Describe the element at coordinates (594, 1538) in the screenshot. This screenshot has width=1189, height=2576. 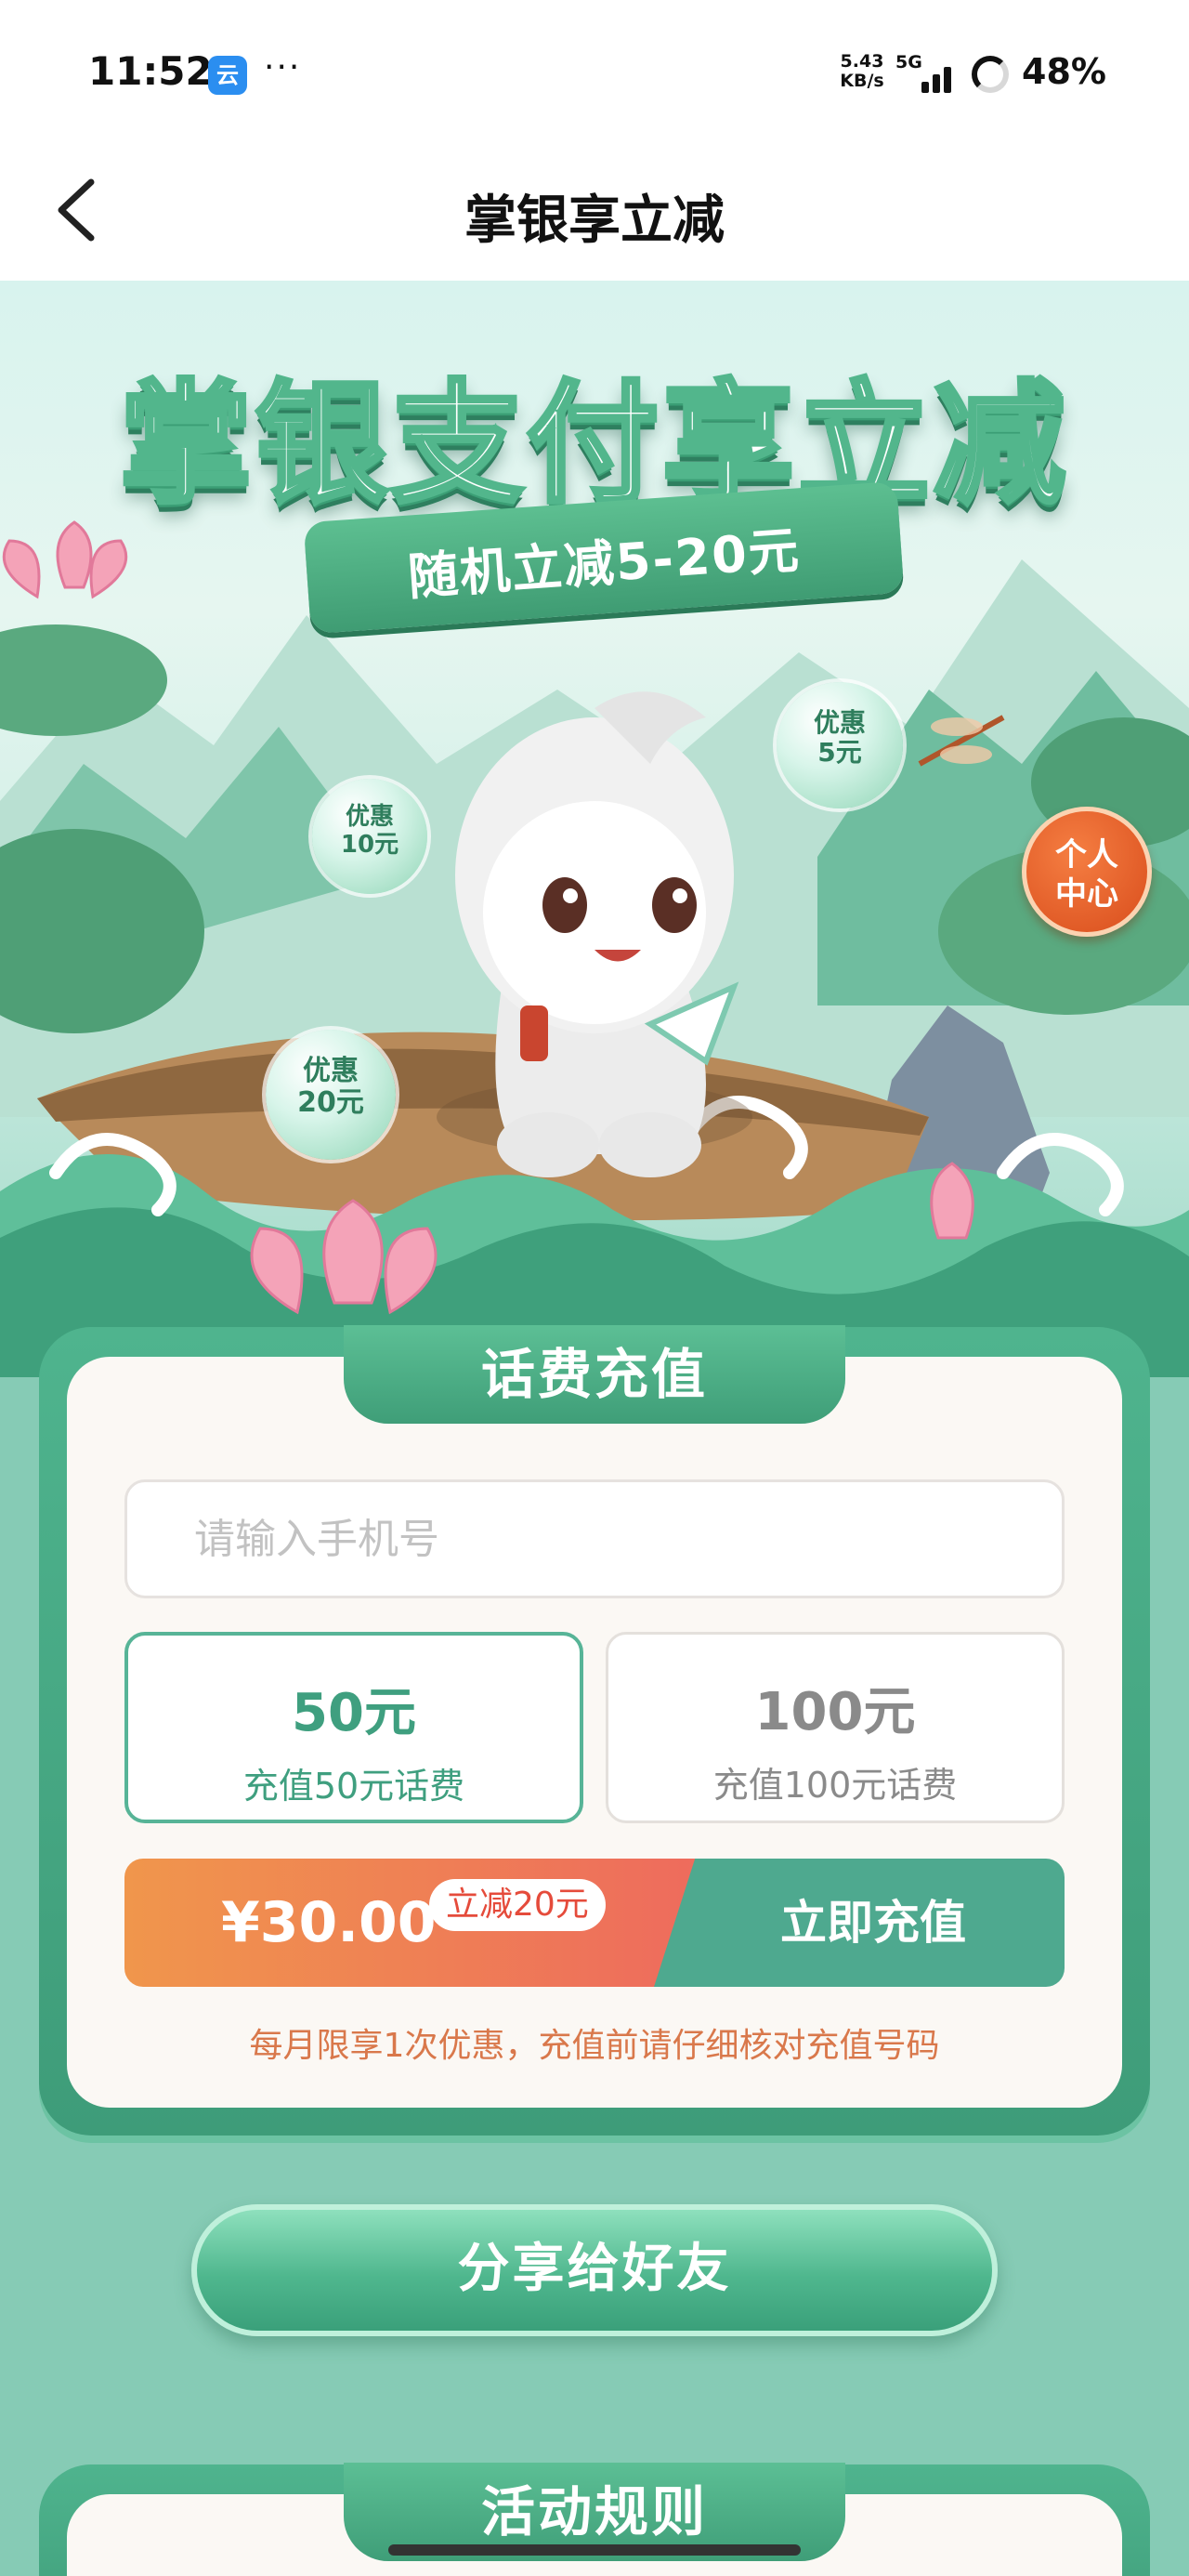
I see `phone-number-input` at that location.